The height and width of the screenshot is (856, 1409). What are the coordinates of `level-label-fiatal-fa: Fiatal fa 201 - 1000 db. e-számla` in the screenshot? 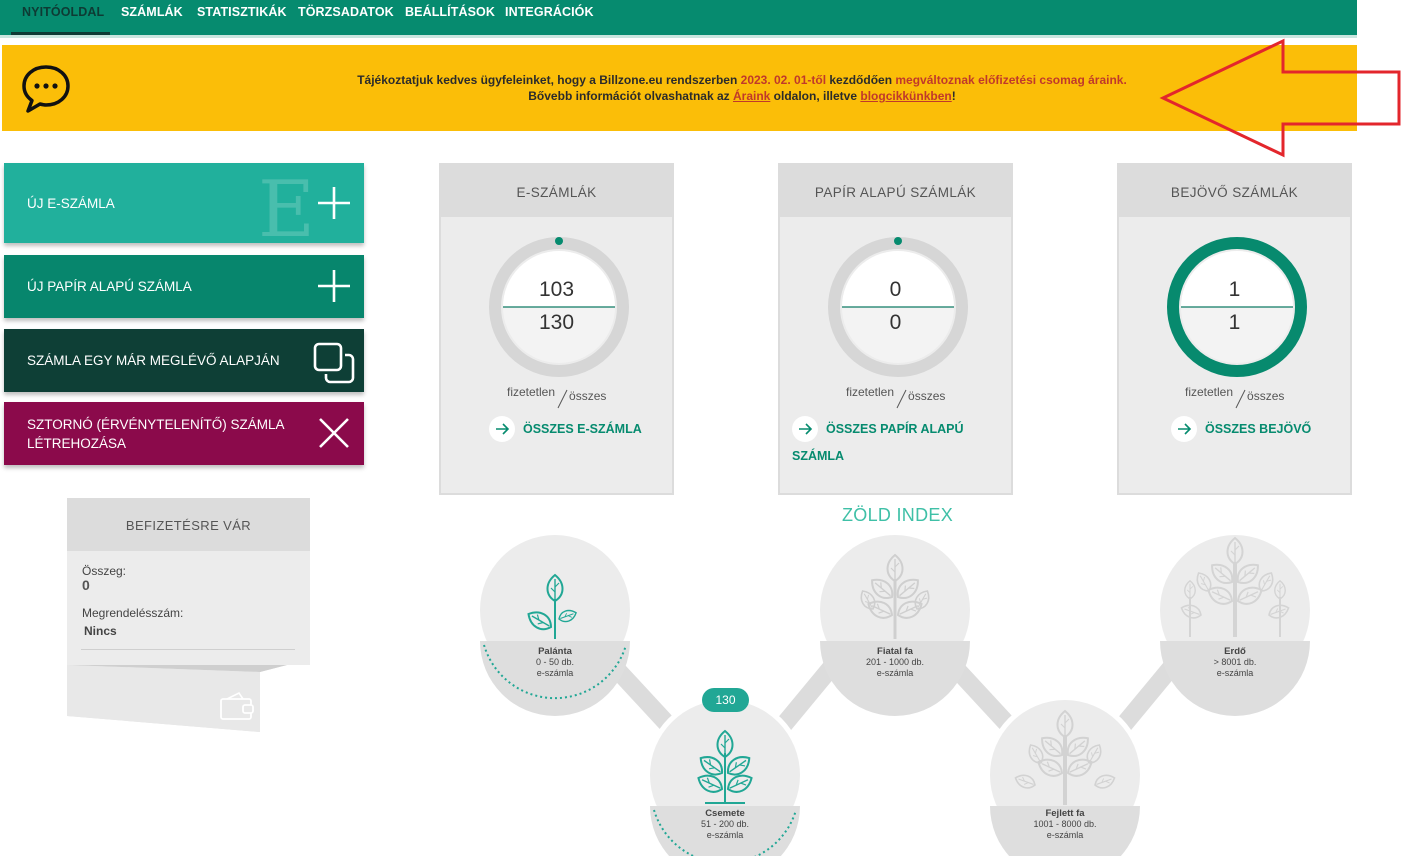 It's located at (895, 662).